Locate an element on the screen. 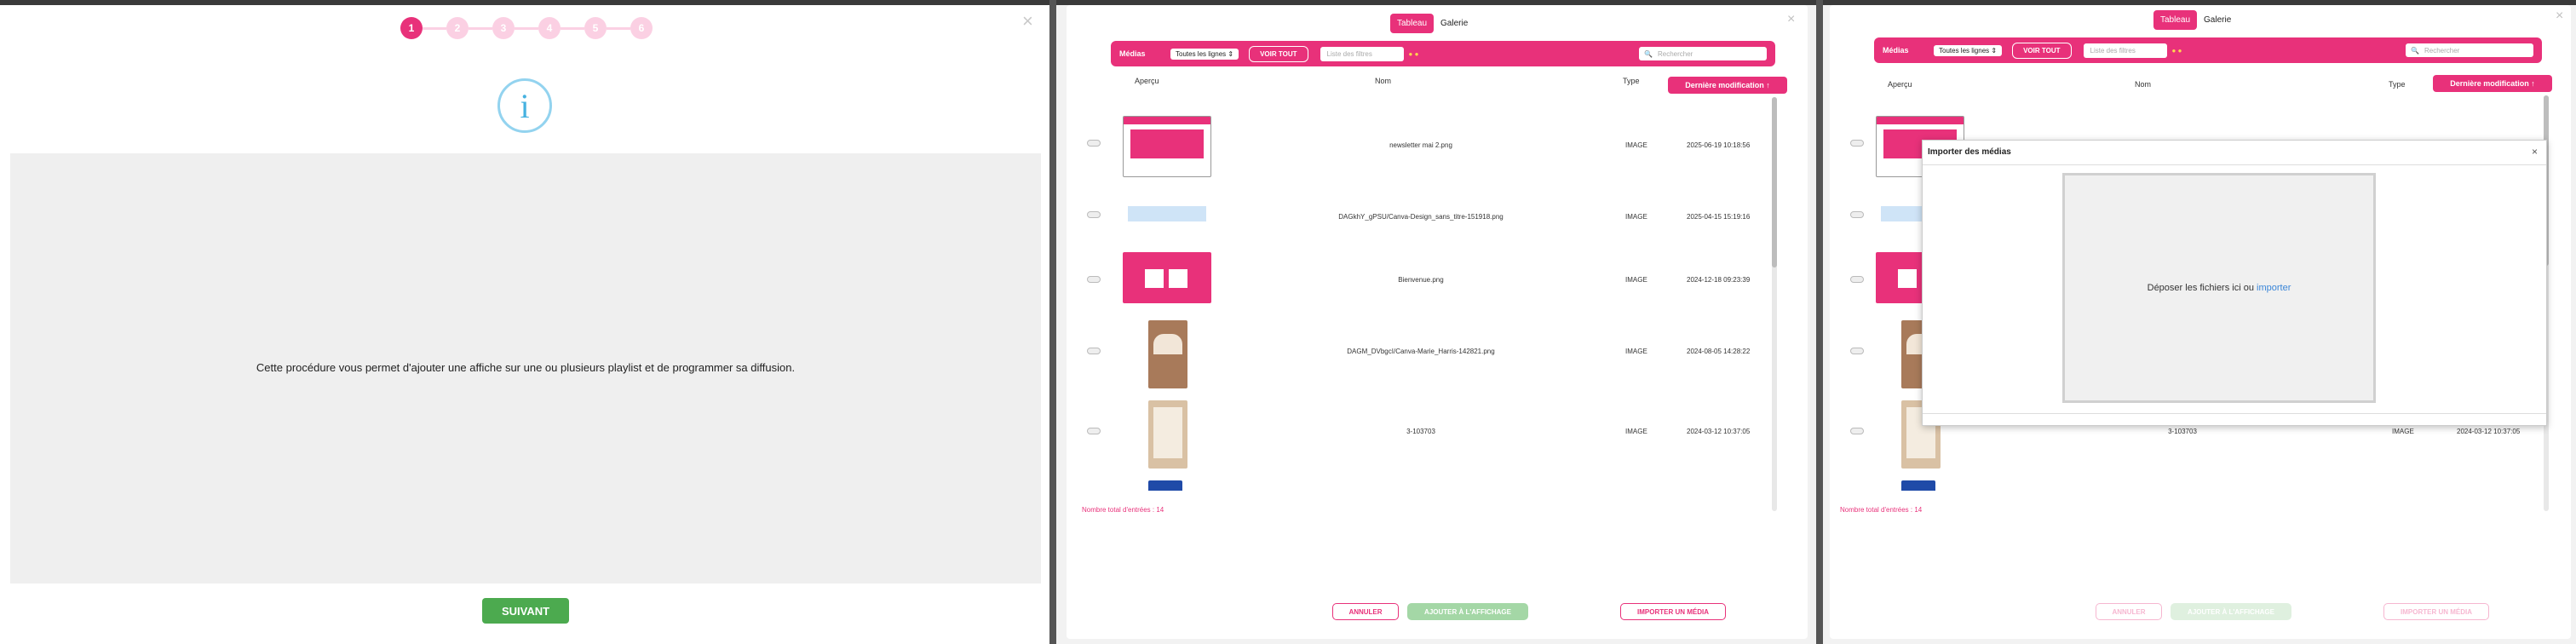 The height and width of the screenshot is (644, 2576). row-date: 2024-03-12 10:37:05 is located at coordinates (1719, 432).